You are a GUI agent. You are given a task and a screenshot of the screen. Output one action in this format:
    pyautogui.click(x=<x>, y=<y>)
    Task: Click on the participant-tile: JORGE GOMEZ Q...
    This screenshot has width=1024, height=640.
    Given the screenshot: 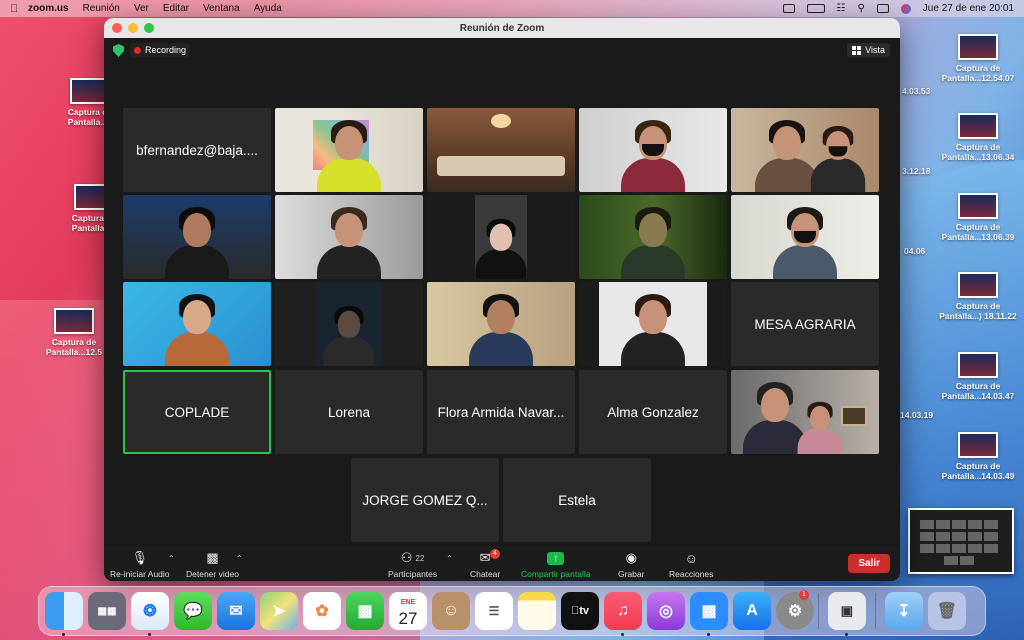 What is the action you would take?
    pyautogui.click(x=425, y=500)
    